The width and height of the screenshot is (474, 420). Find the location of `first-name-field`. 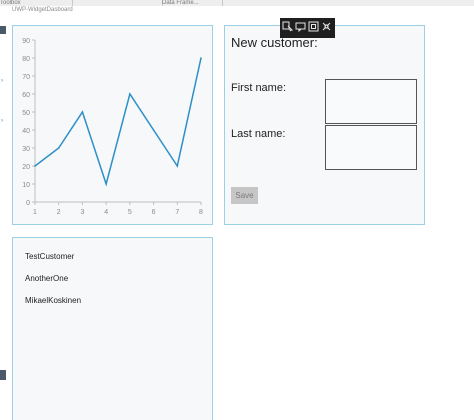

first-name-field is located at coordinates (371, 101).